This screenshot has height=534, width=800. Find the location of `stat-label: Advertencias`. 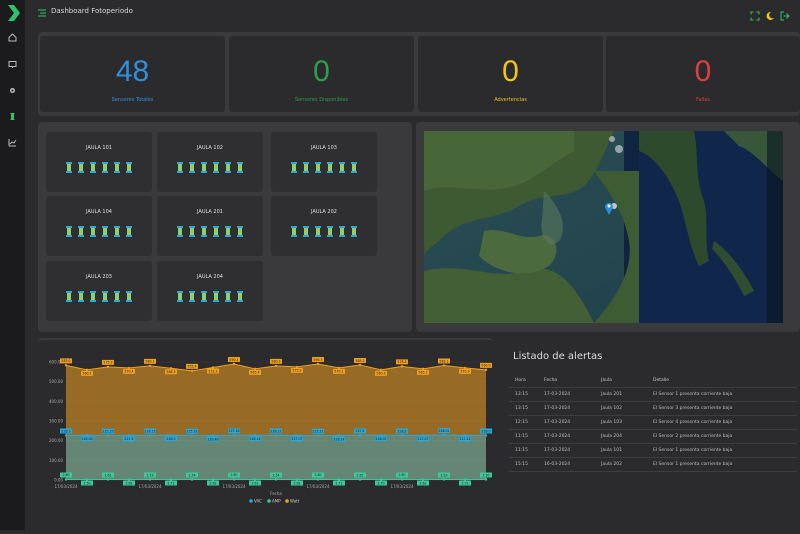

stat-label: Advertencias is located at coordinates (510, 100).